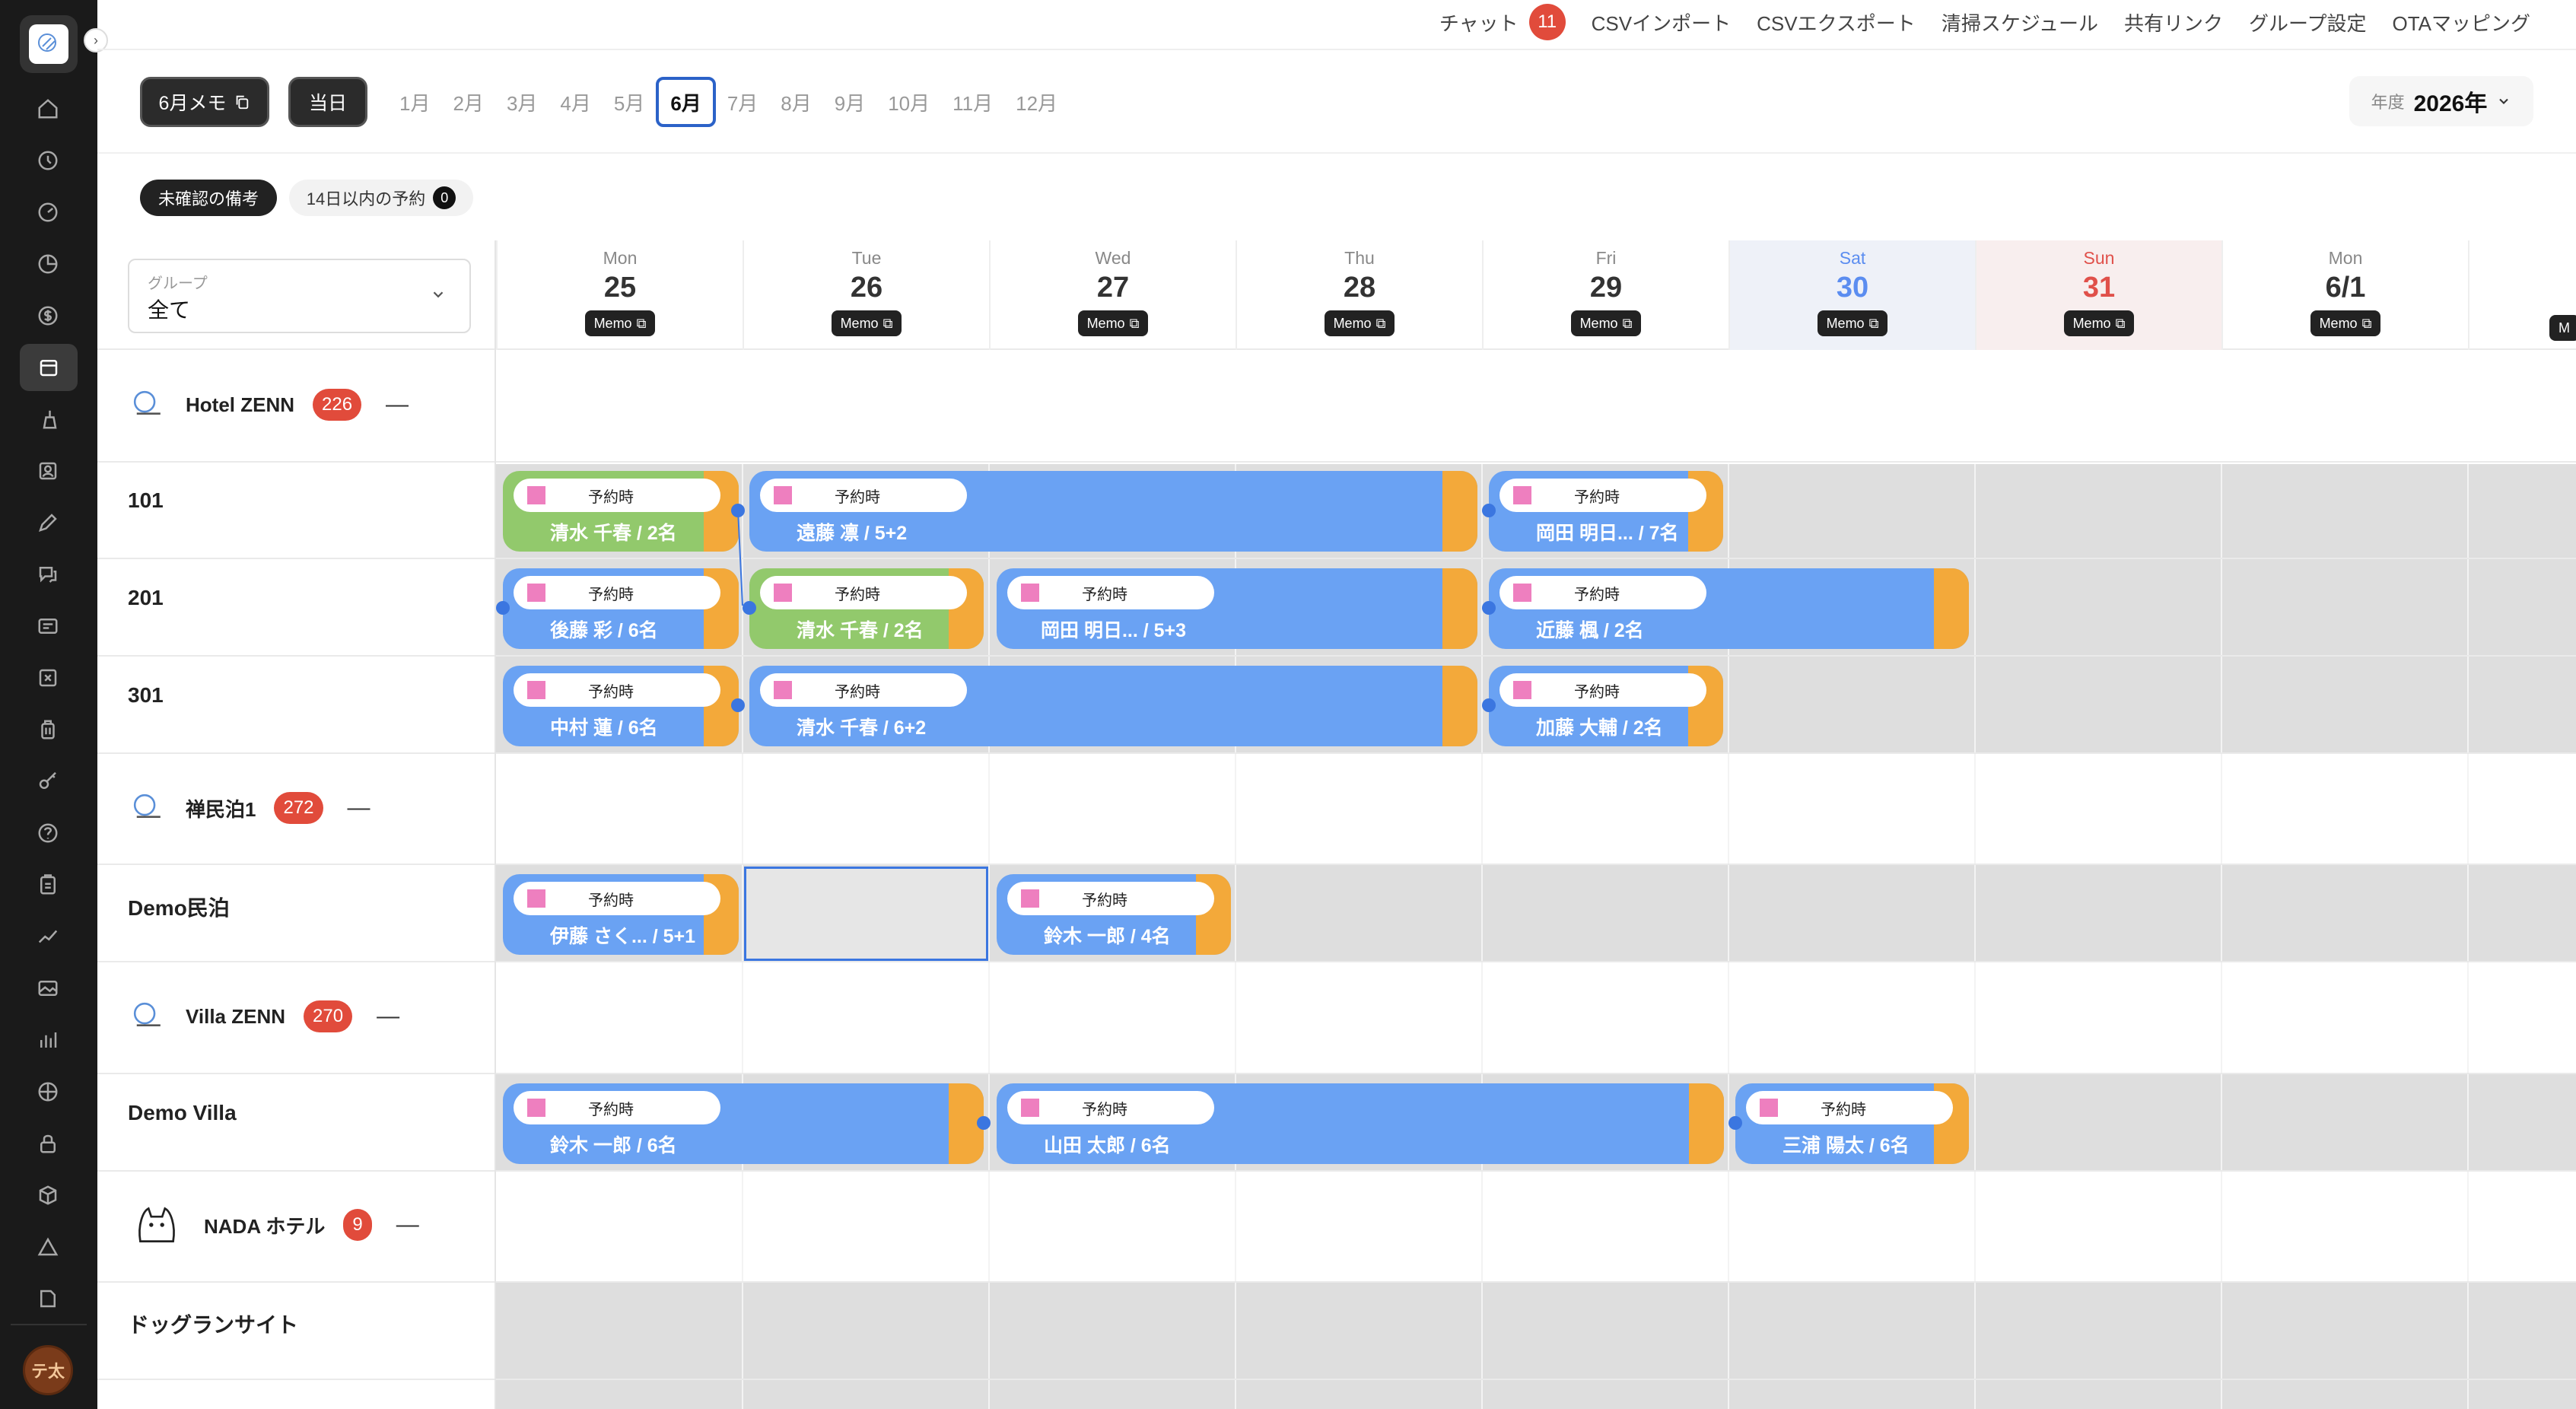  I want to click on month-tab: 1月, so click(414, 102).